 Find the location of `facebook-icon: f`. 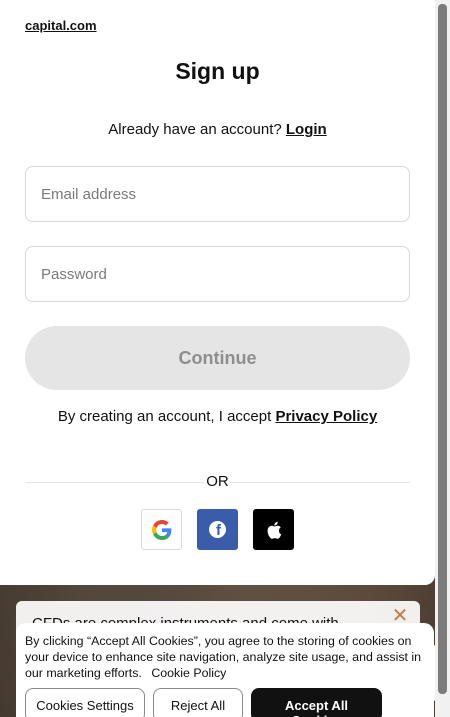

facebook-icon: f is located at coordinates (217, 529).